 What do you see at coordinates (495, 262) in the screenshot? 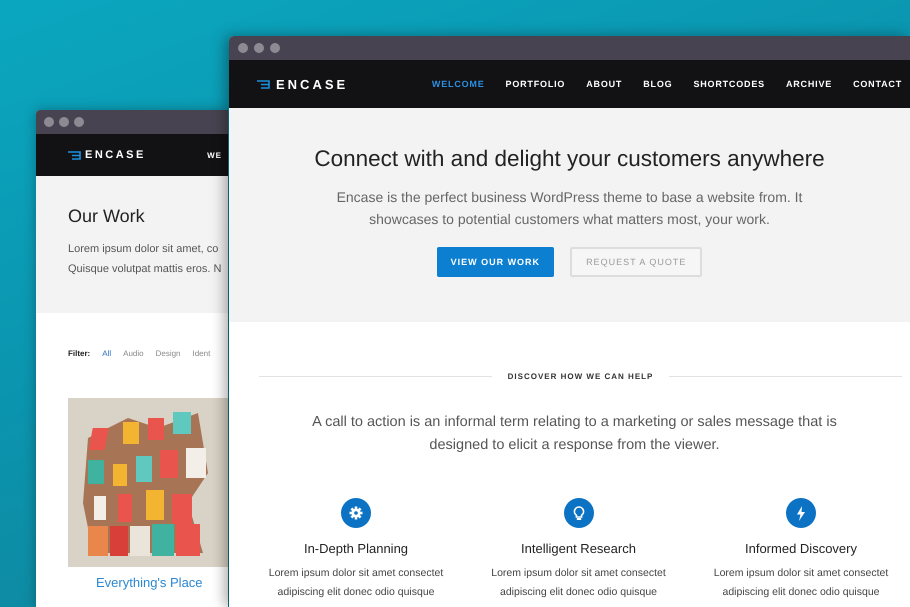
I see `view-work-button: VIEW OUR WORK` at bounding box center [495, 262].